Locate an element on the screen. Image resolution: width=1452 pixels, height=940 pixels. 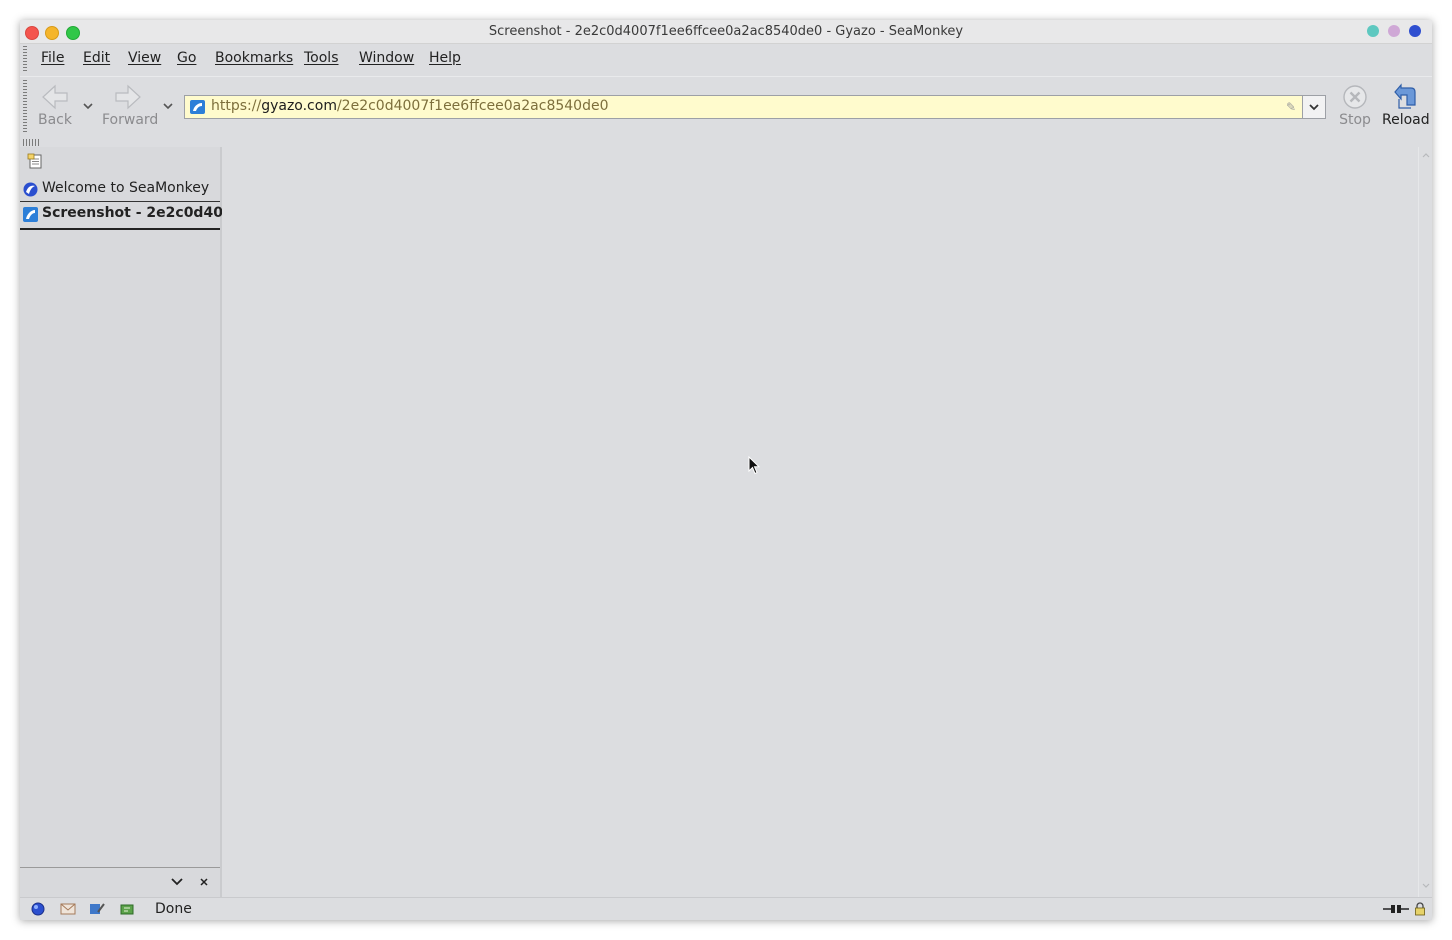
navigator-icon is located at coordinates (38, 909).